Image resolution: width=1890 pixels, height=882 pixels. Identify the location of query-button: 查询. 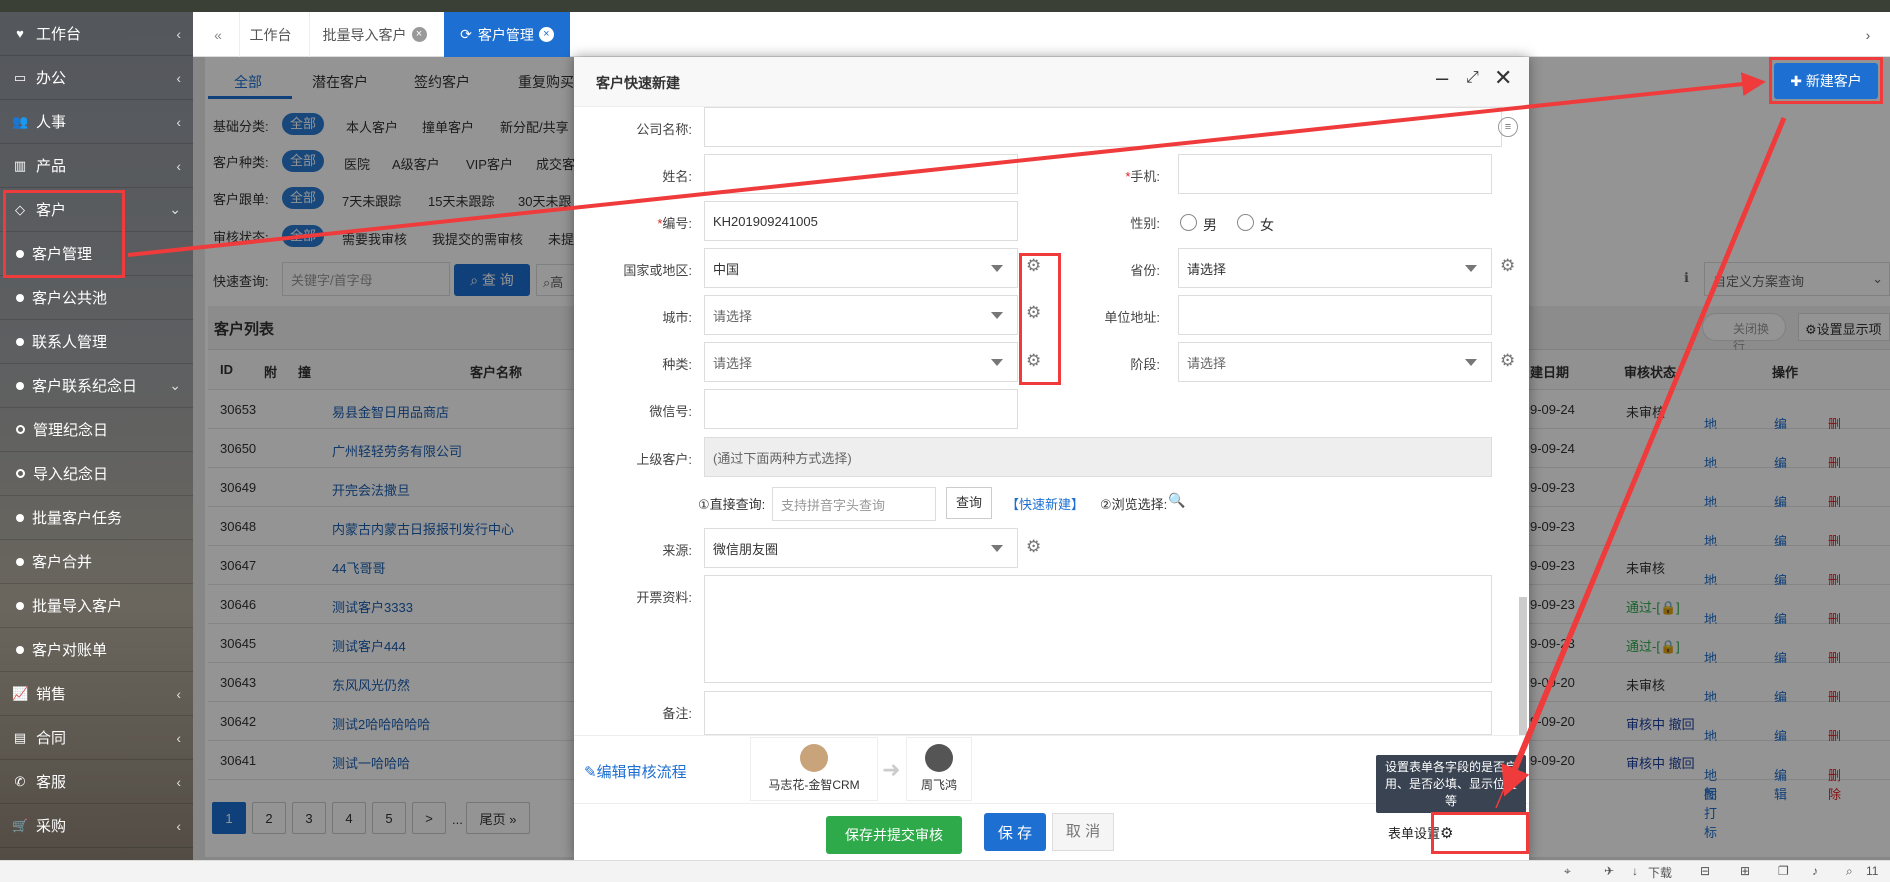
(969, 503).